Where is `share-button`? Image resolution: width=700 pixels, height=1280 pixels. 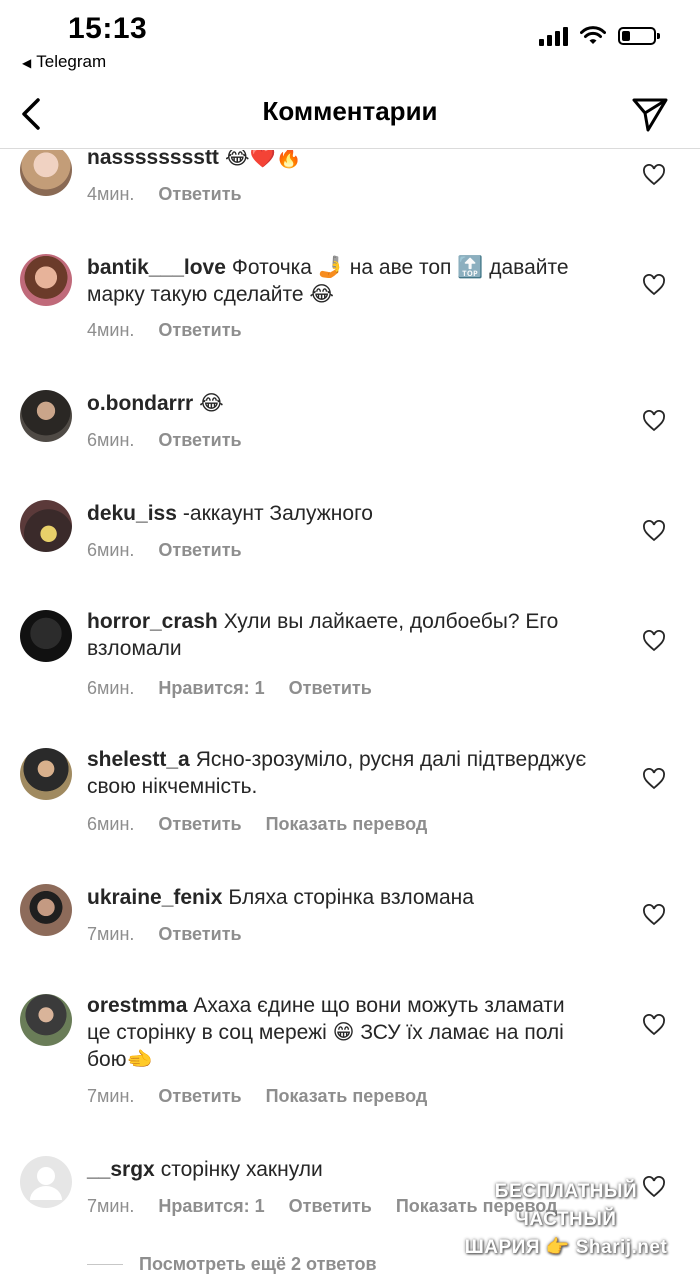
share-button is located at coordinates (650, 114).